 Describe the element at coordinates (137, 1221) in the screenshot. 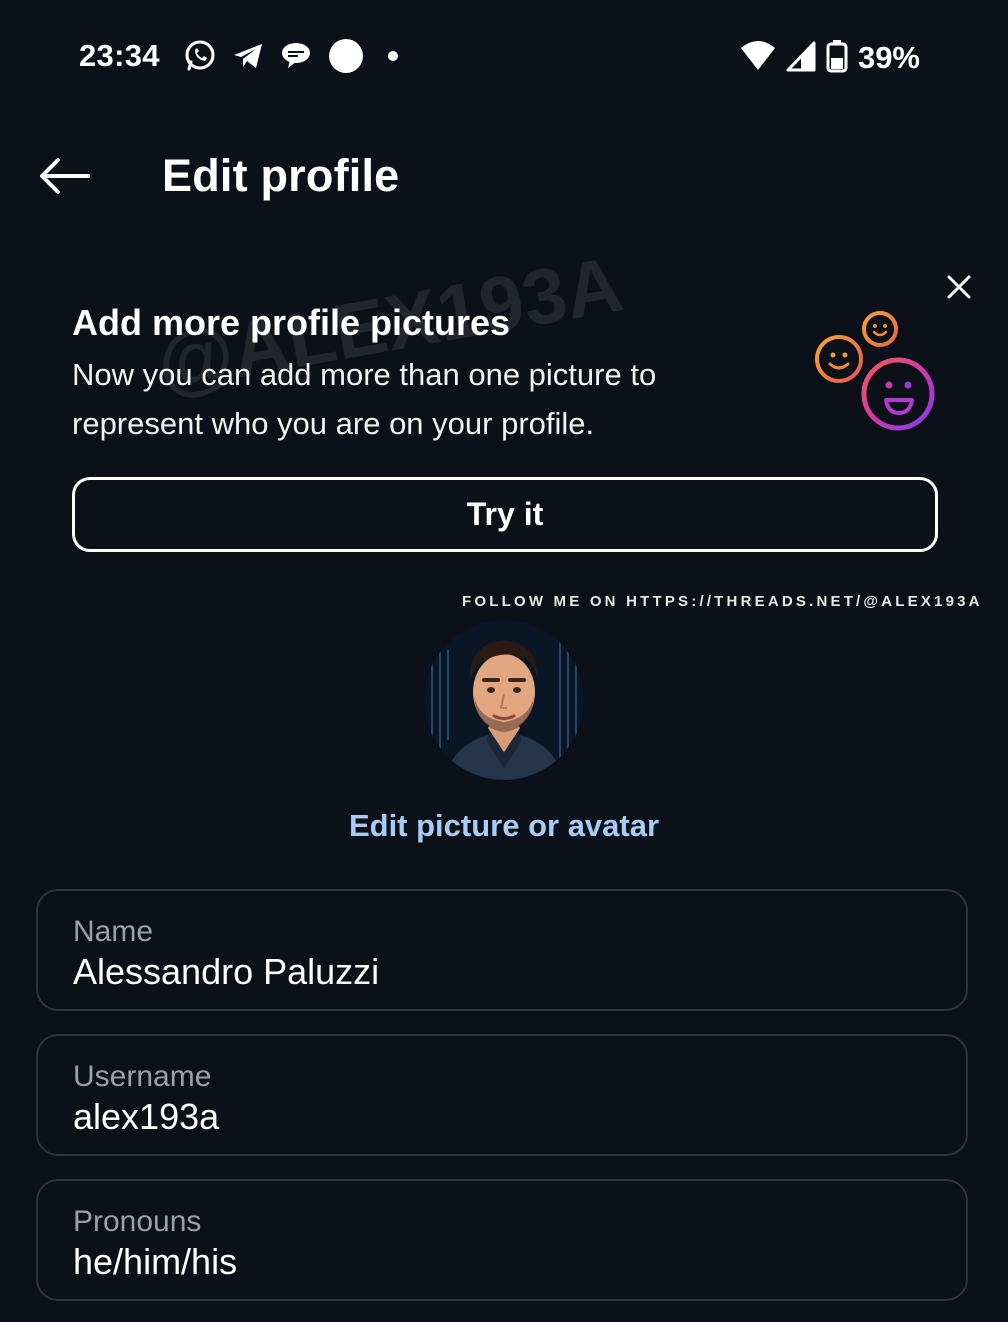

I see `pronouns-label: Pronouns` at that location.